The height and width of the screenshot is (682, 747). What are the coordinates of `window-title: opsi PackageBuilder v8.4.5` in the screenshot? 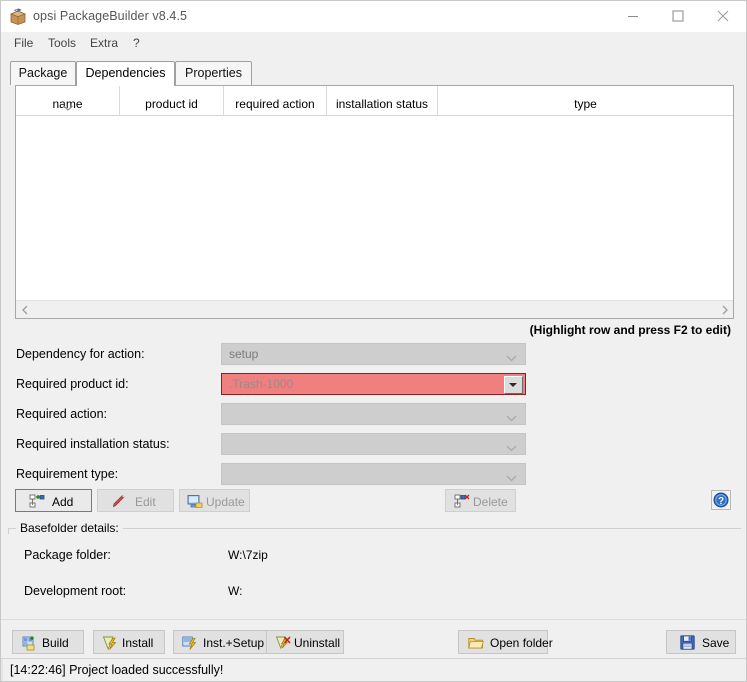 It's located at (110, 16).